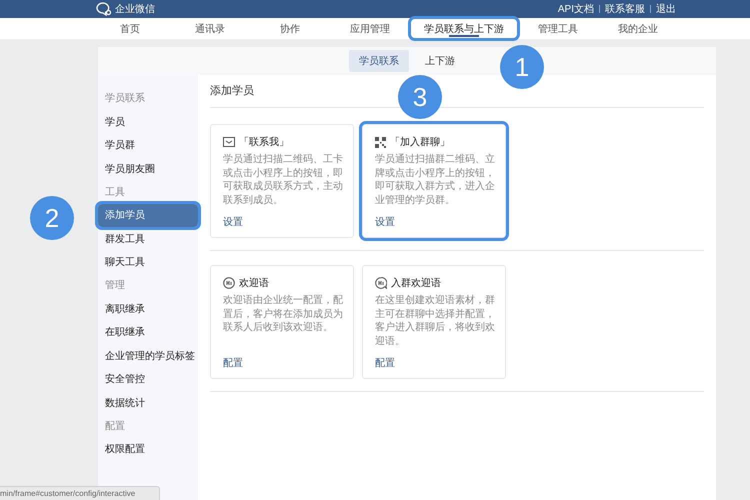  Describe the element at coordinates (115, 427) in the screenshot. I see `sidebar-heading: 配置` at that location.